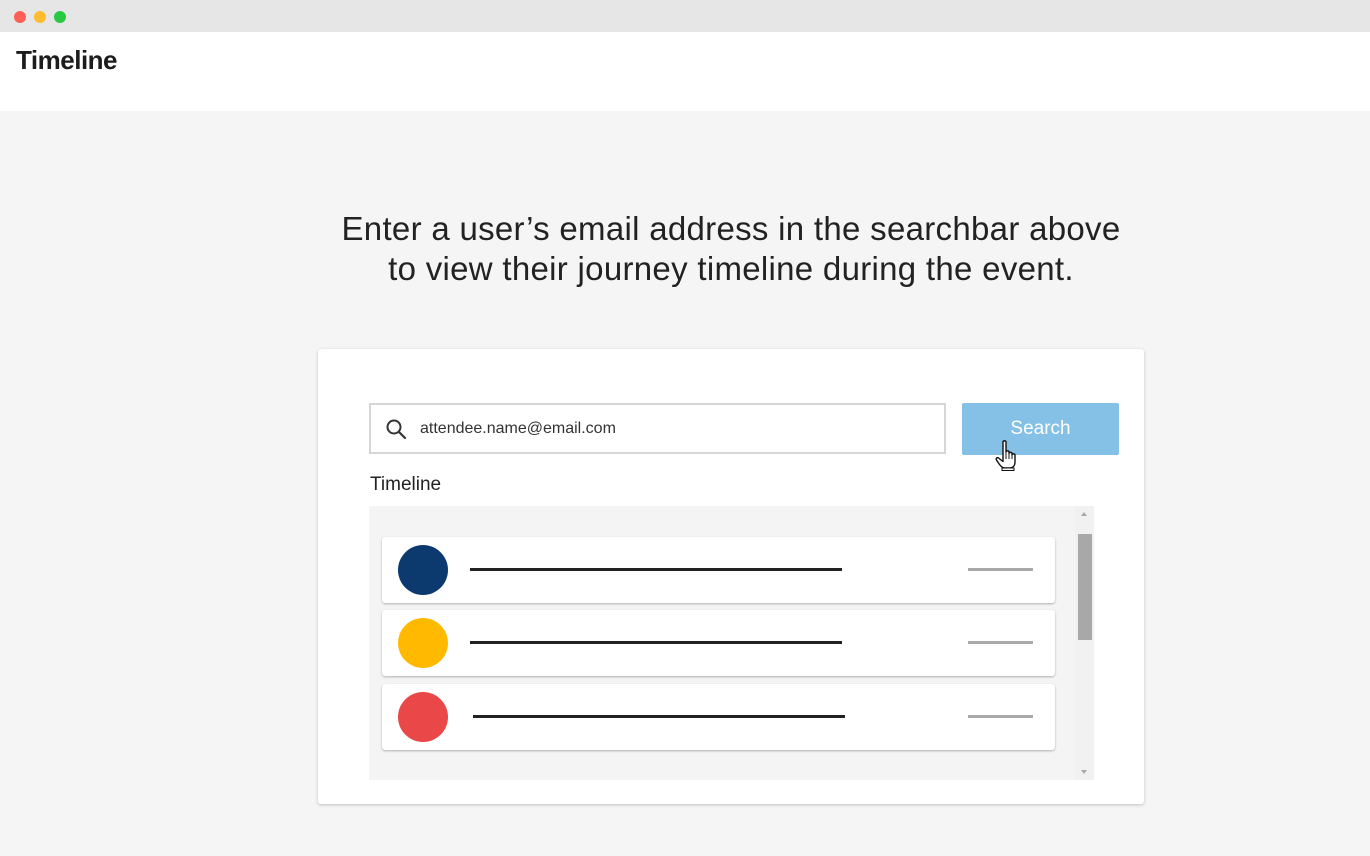 Image resolution: width=1370 pixels, height=856 pixels. What do you see at coordinates (1084, 514) in the screenshot?
I see `scroll-up-arrow-icon` at bounding box center [1084, 514].